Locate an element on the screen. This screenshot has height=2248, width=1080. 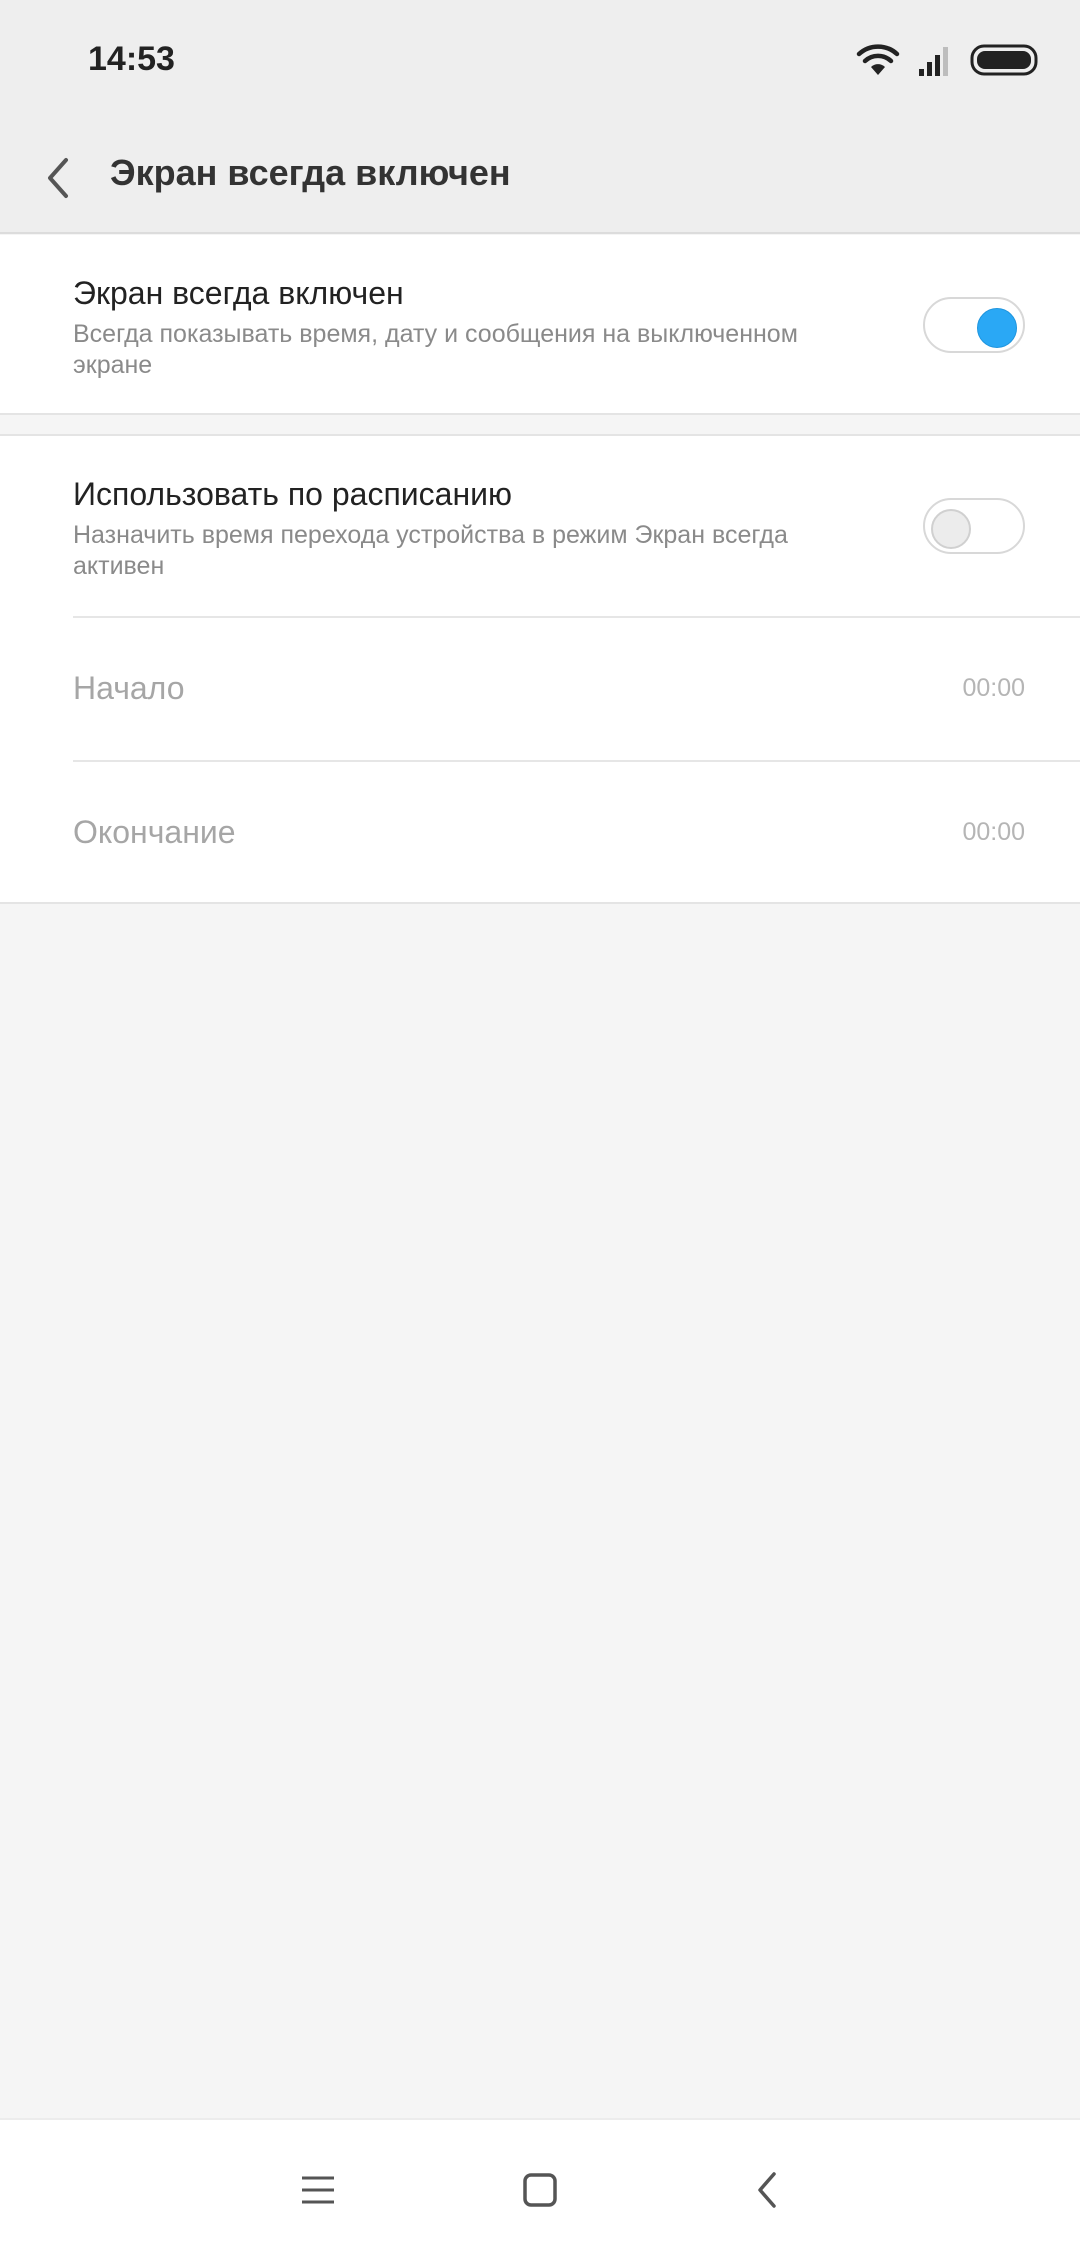
start-time-row: Начало 00:00 is located at coordinates (540, 689).